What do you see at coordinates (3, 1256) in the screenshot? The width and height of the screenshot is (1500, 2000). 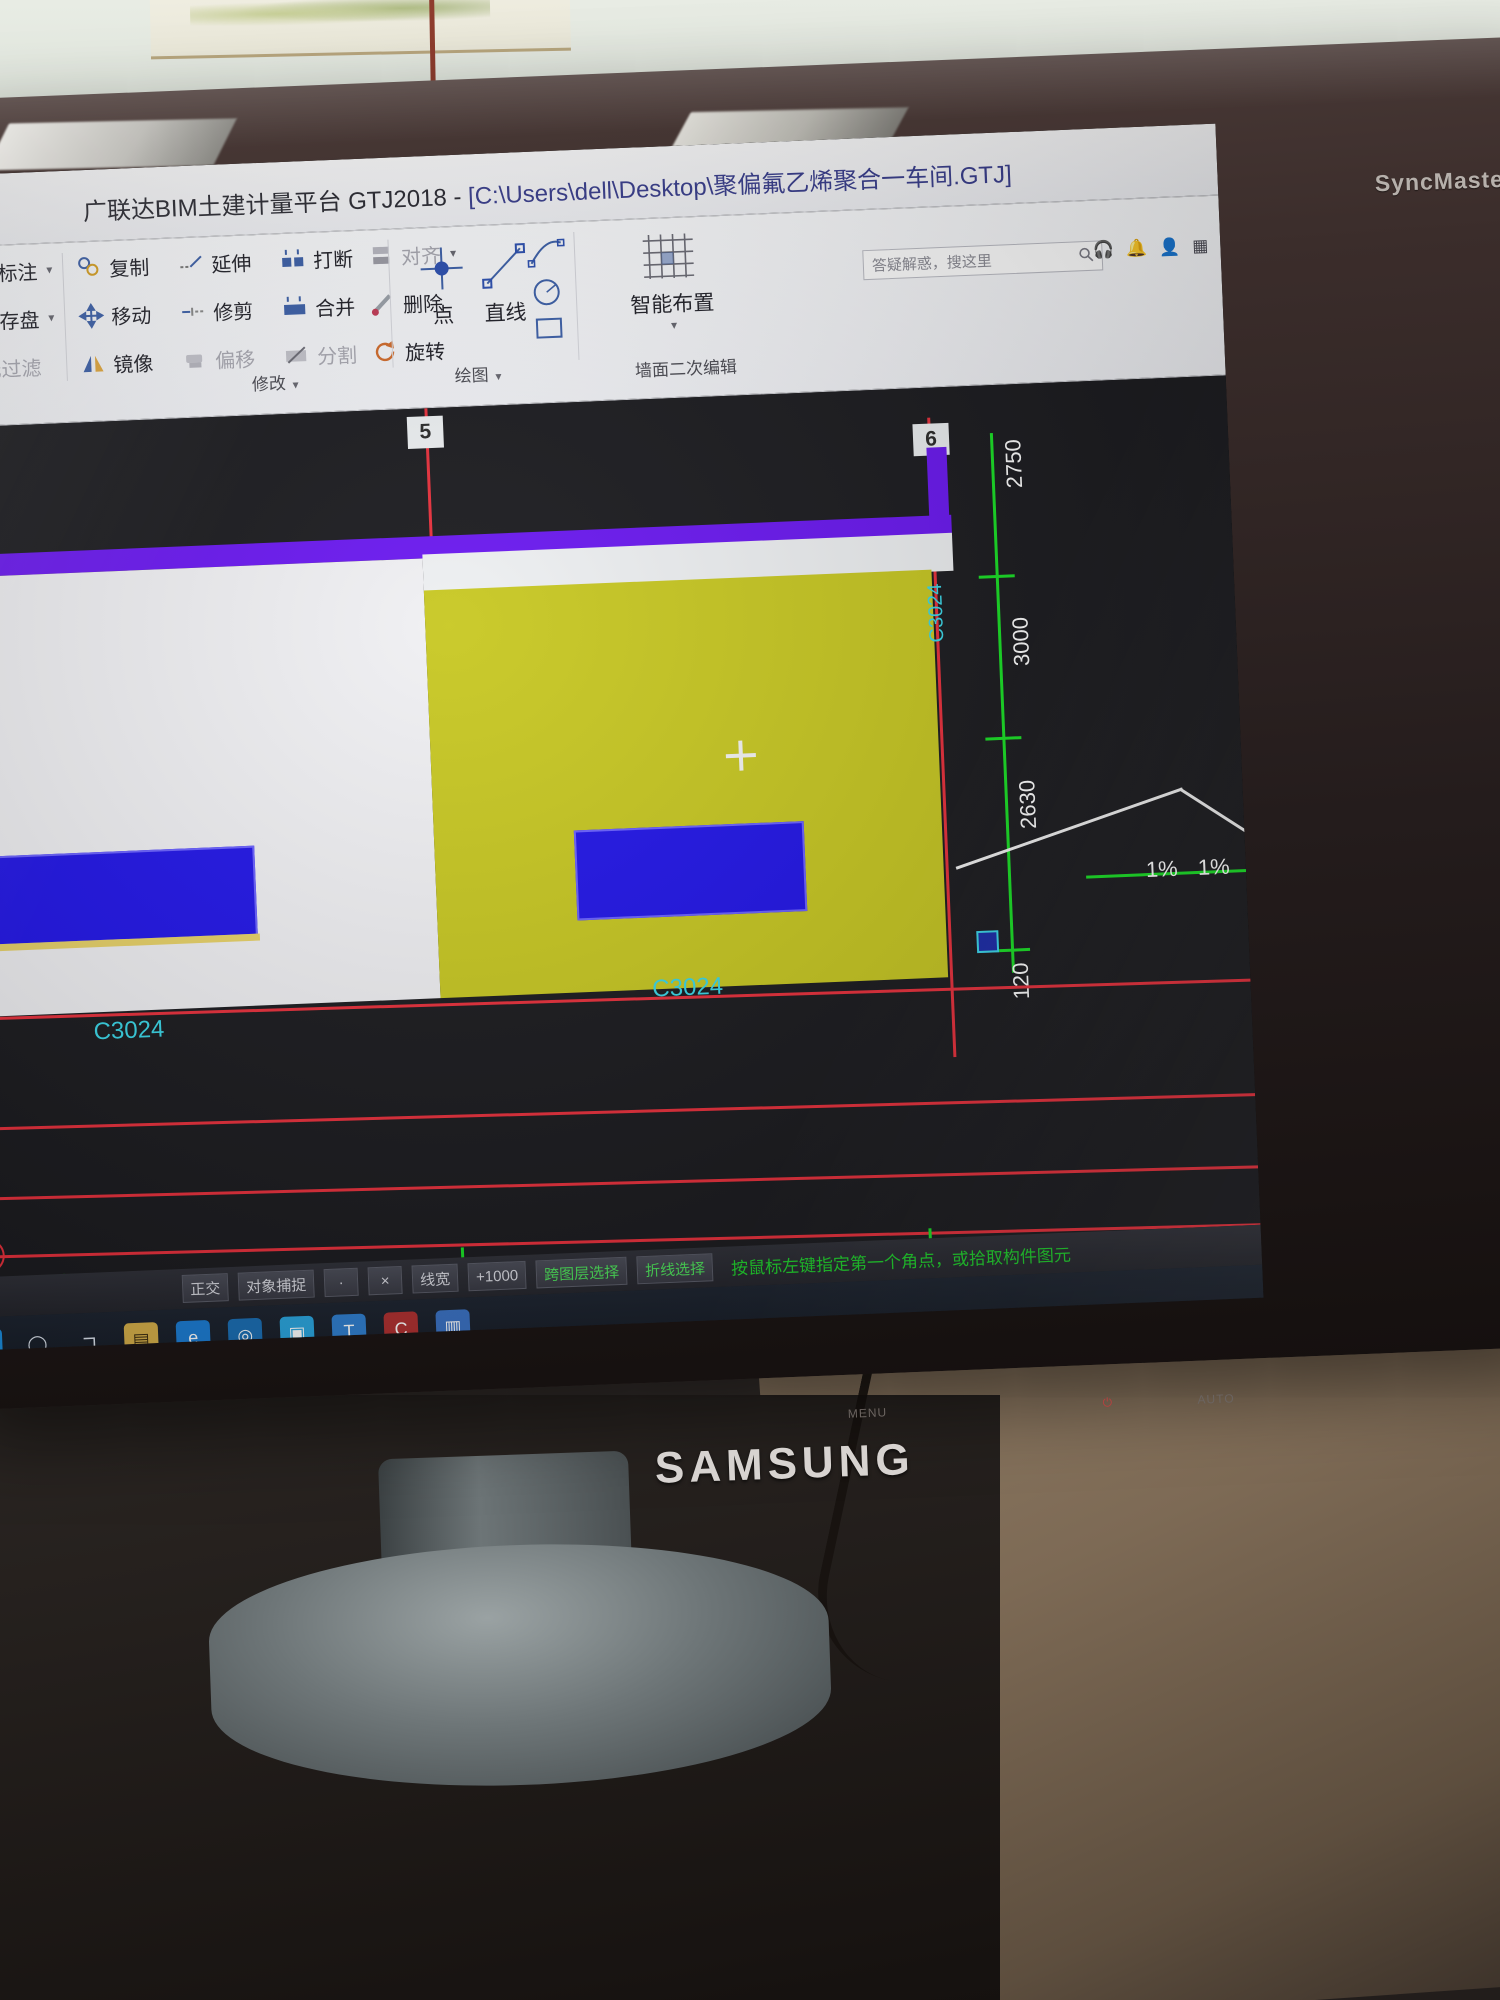 I see `axis-marker-A: A` at bounding box center [3, 1256].